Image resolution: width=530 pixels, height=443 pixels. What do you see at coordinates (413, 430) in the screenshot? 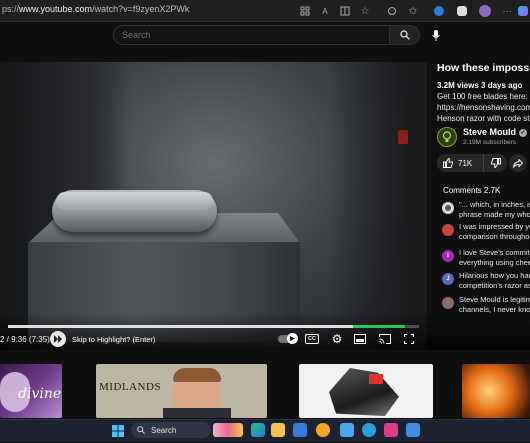
I see `vscode-icon` at bounding box center [413, 430].